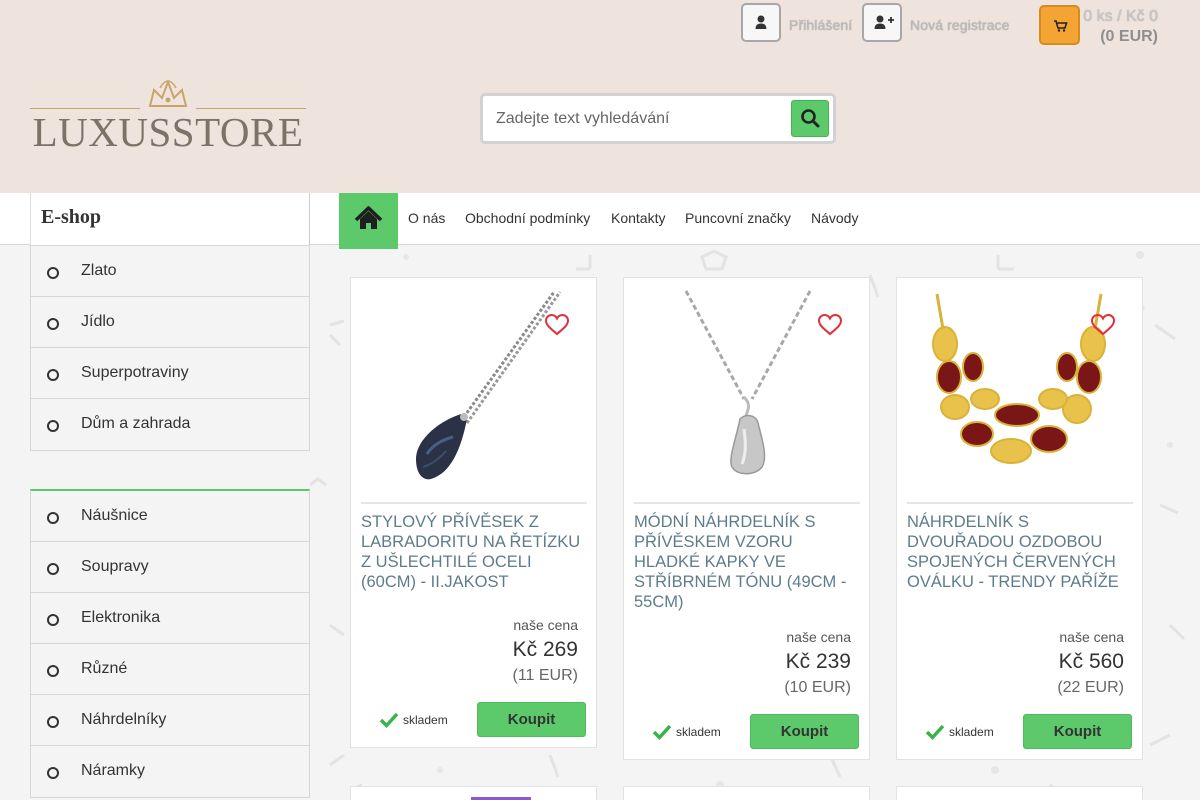 The height and width of the screenshot is (800, 1200). Describe the element at coordinates (633, 118) in the screenshot. I see `search-input` at that location.